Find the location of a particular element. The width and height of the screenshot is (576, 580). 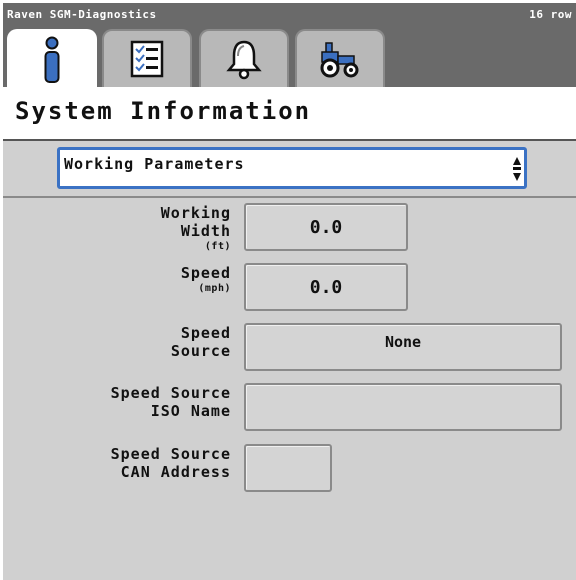

working-width-label: Working Width (ft) is located at coordinates (195, 228).